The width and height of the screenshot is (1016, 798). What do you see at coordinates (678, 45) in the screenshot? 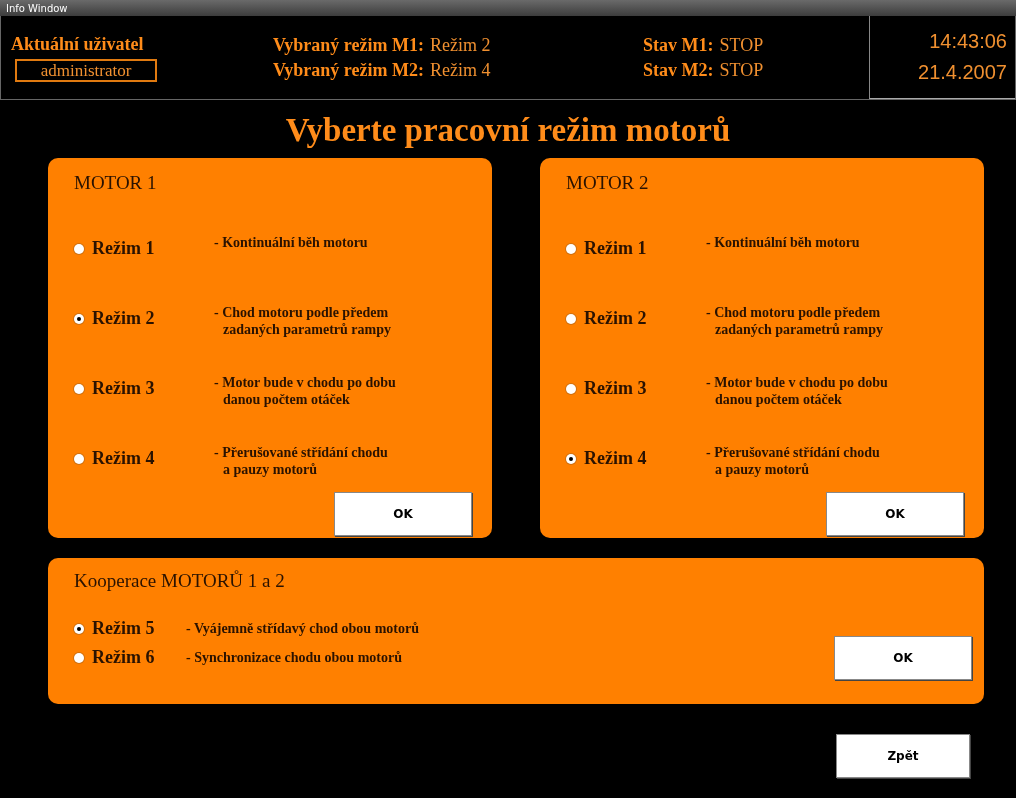
I see `state-label: Stav M1:` at bounding box center [678, 45].